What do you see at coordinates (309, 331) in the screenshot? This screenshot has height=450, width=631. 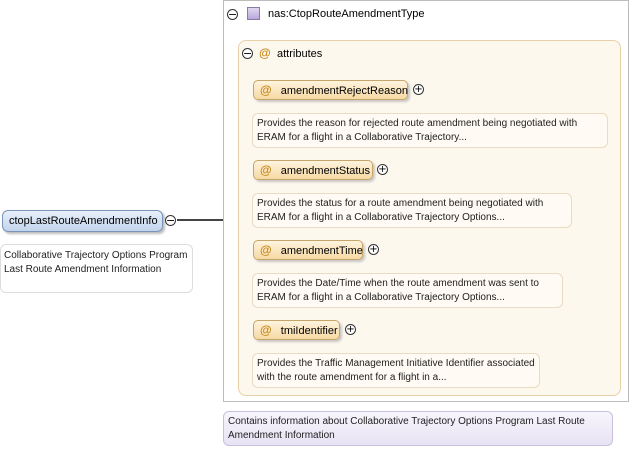 I see `attribute-name: tmiIdentifier` at bounding box center [309, 331].